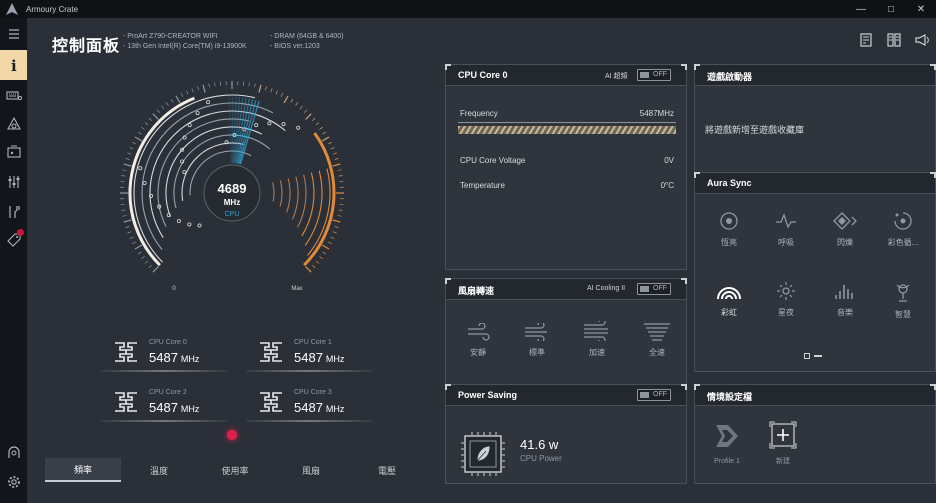  I want to click on fan-mode-turbo: 加速, so click(597, 339).